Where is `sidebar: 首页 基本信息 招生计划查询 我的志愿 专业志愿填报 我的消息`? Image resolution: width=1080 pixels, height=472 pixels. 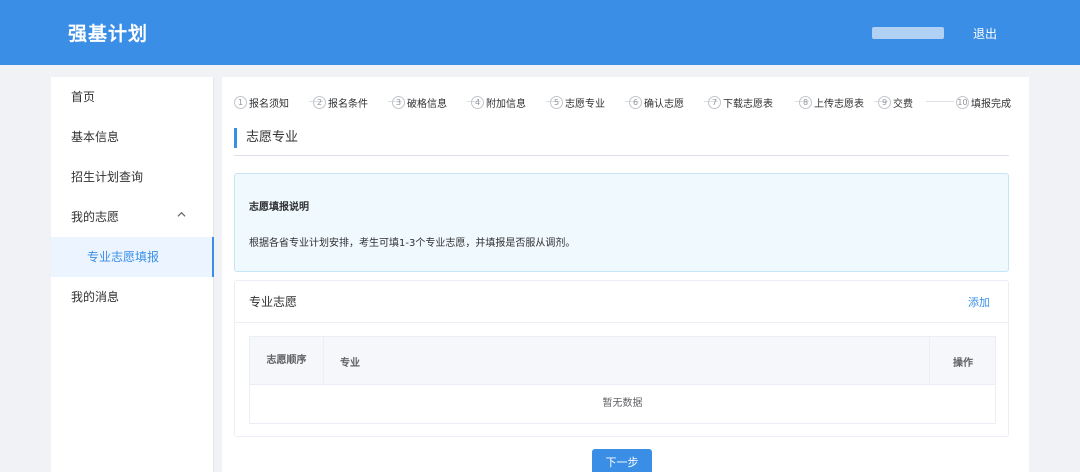
sidebar: 首页 基本信息 招生计划查询 我的志愿 专业志愿填报 我的消息 is located at coordinates (132, 274).